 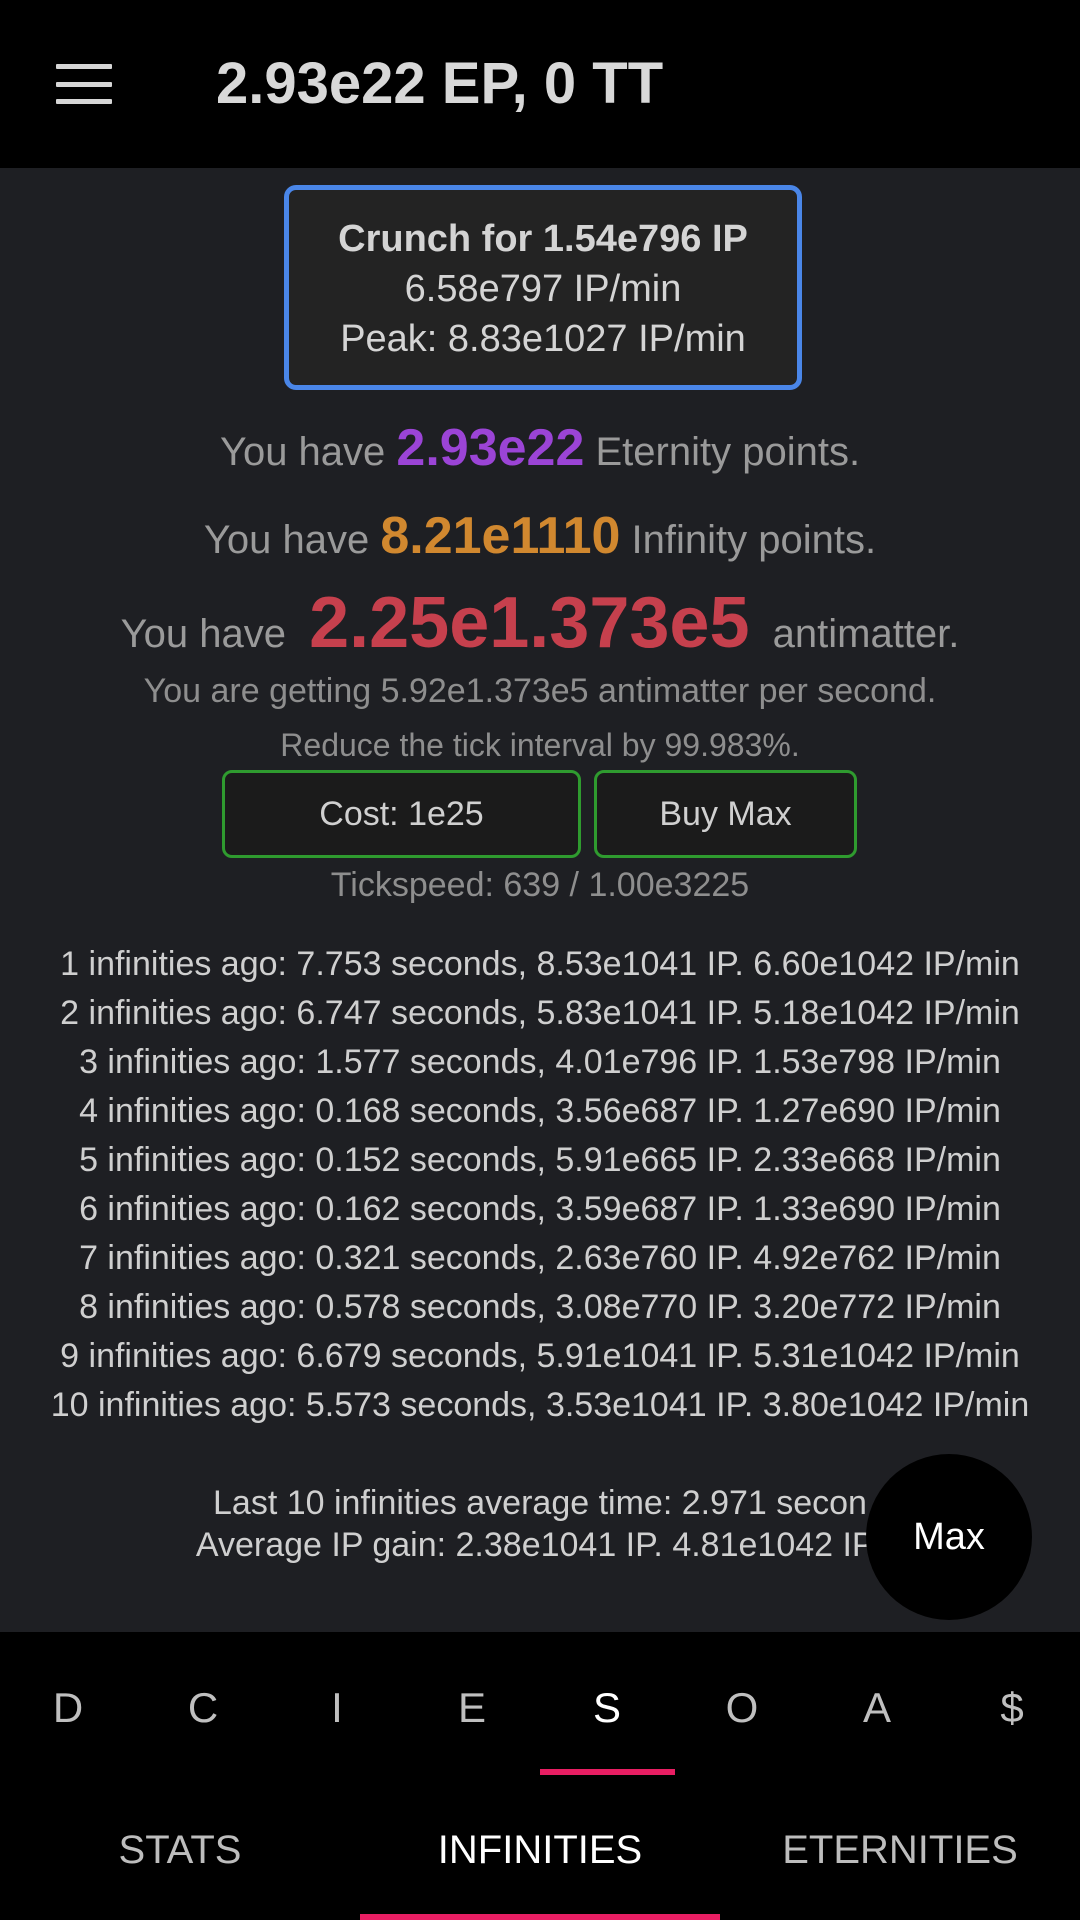 What do you see at coordinates (472, 1708) in the screenshot?
I see `tab-eternity: E` at bounding box center [472, 1708].